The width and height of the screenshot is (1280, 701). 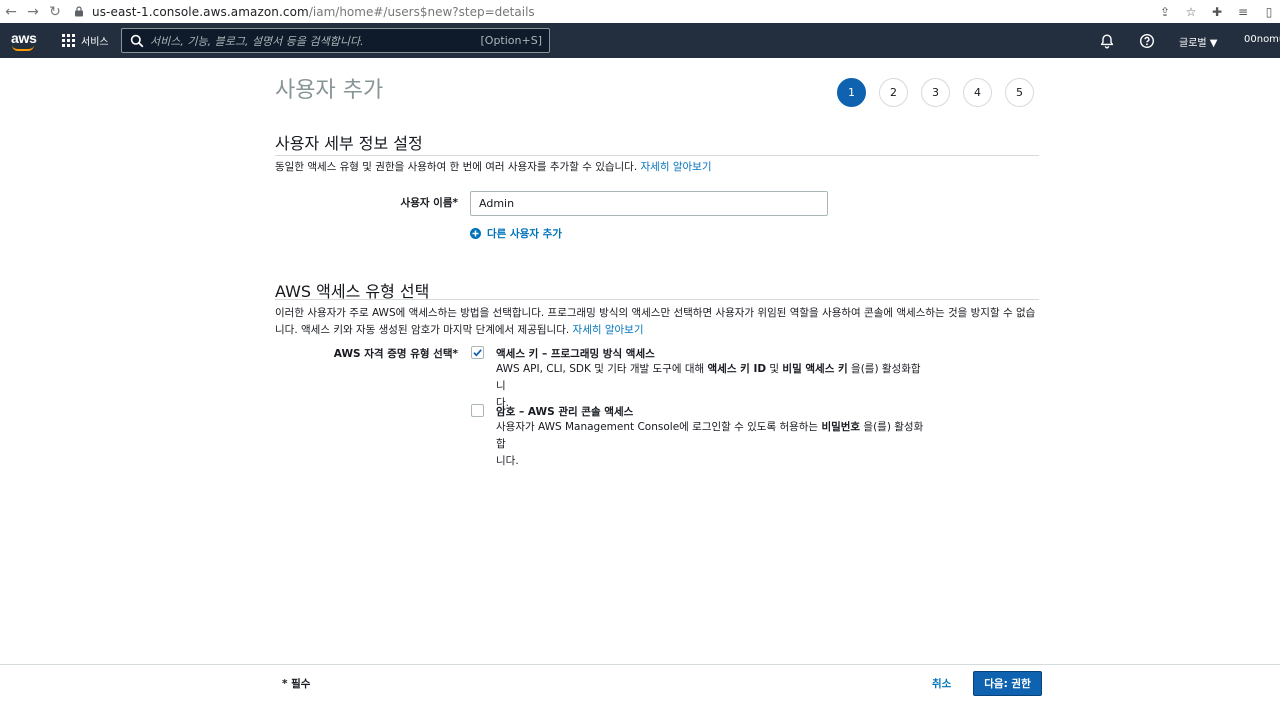 I want to click on wizard-steps: 1 2 3 4 5, so click(x=935, y=92).